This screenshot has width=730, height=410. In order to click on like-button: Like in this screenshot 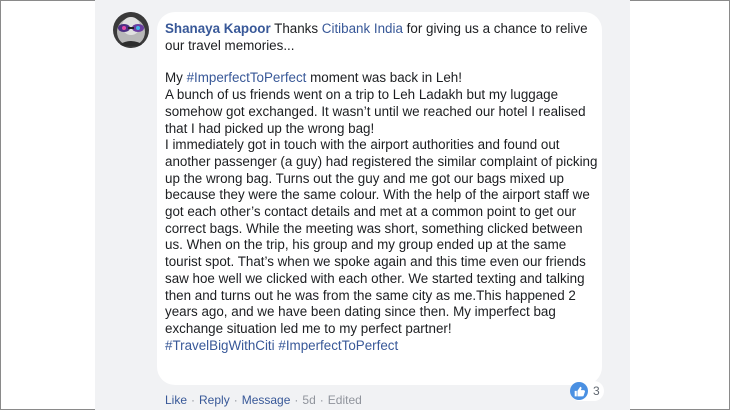, I will do `click(176, 400)`.